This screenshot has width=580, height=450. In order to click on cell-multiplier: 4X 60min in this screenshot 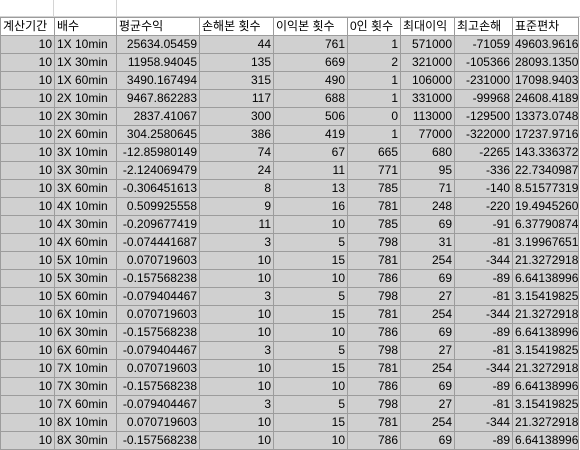, I will do `click(85, 242)`.